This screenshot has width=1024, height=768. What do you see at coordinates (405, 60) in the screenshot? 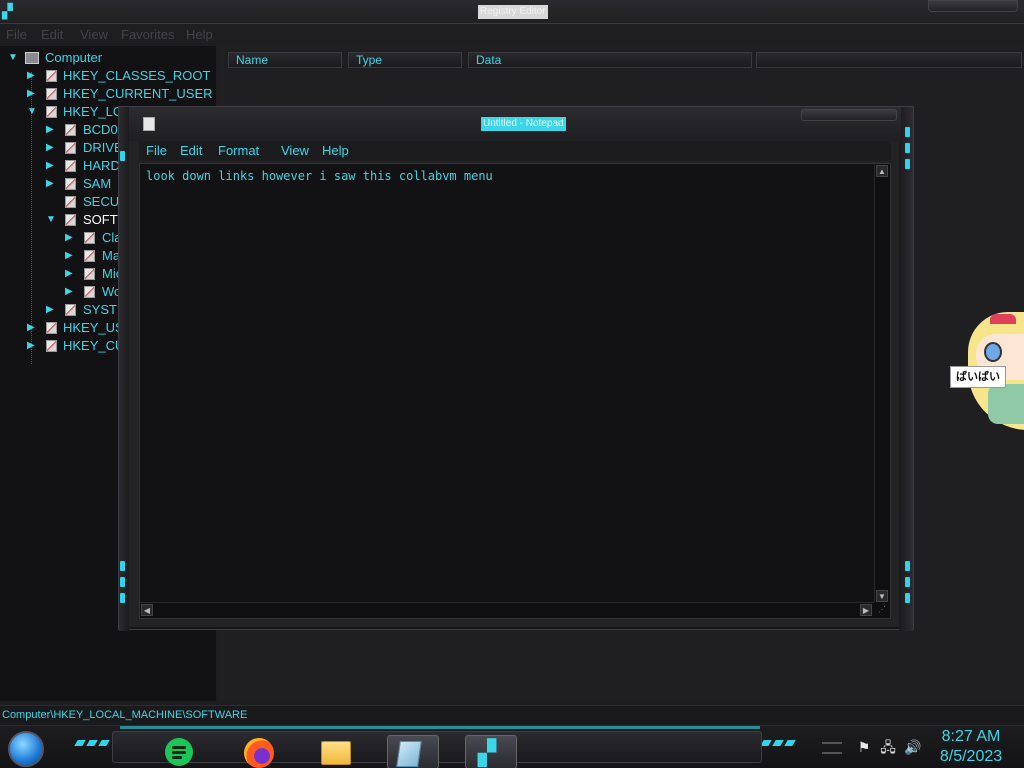
I see `column-header-type: Type` at bounding box center [405, 60].